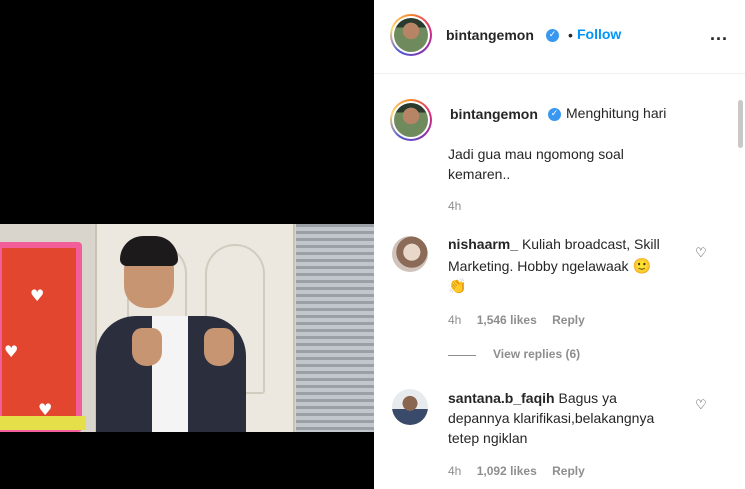 The width and height of the screenshot is (745, 489). Describe the element at coordinates (479, 174) in the screenshot. I see `caption-line-3: kemaren..` at that location.